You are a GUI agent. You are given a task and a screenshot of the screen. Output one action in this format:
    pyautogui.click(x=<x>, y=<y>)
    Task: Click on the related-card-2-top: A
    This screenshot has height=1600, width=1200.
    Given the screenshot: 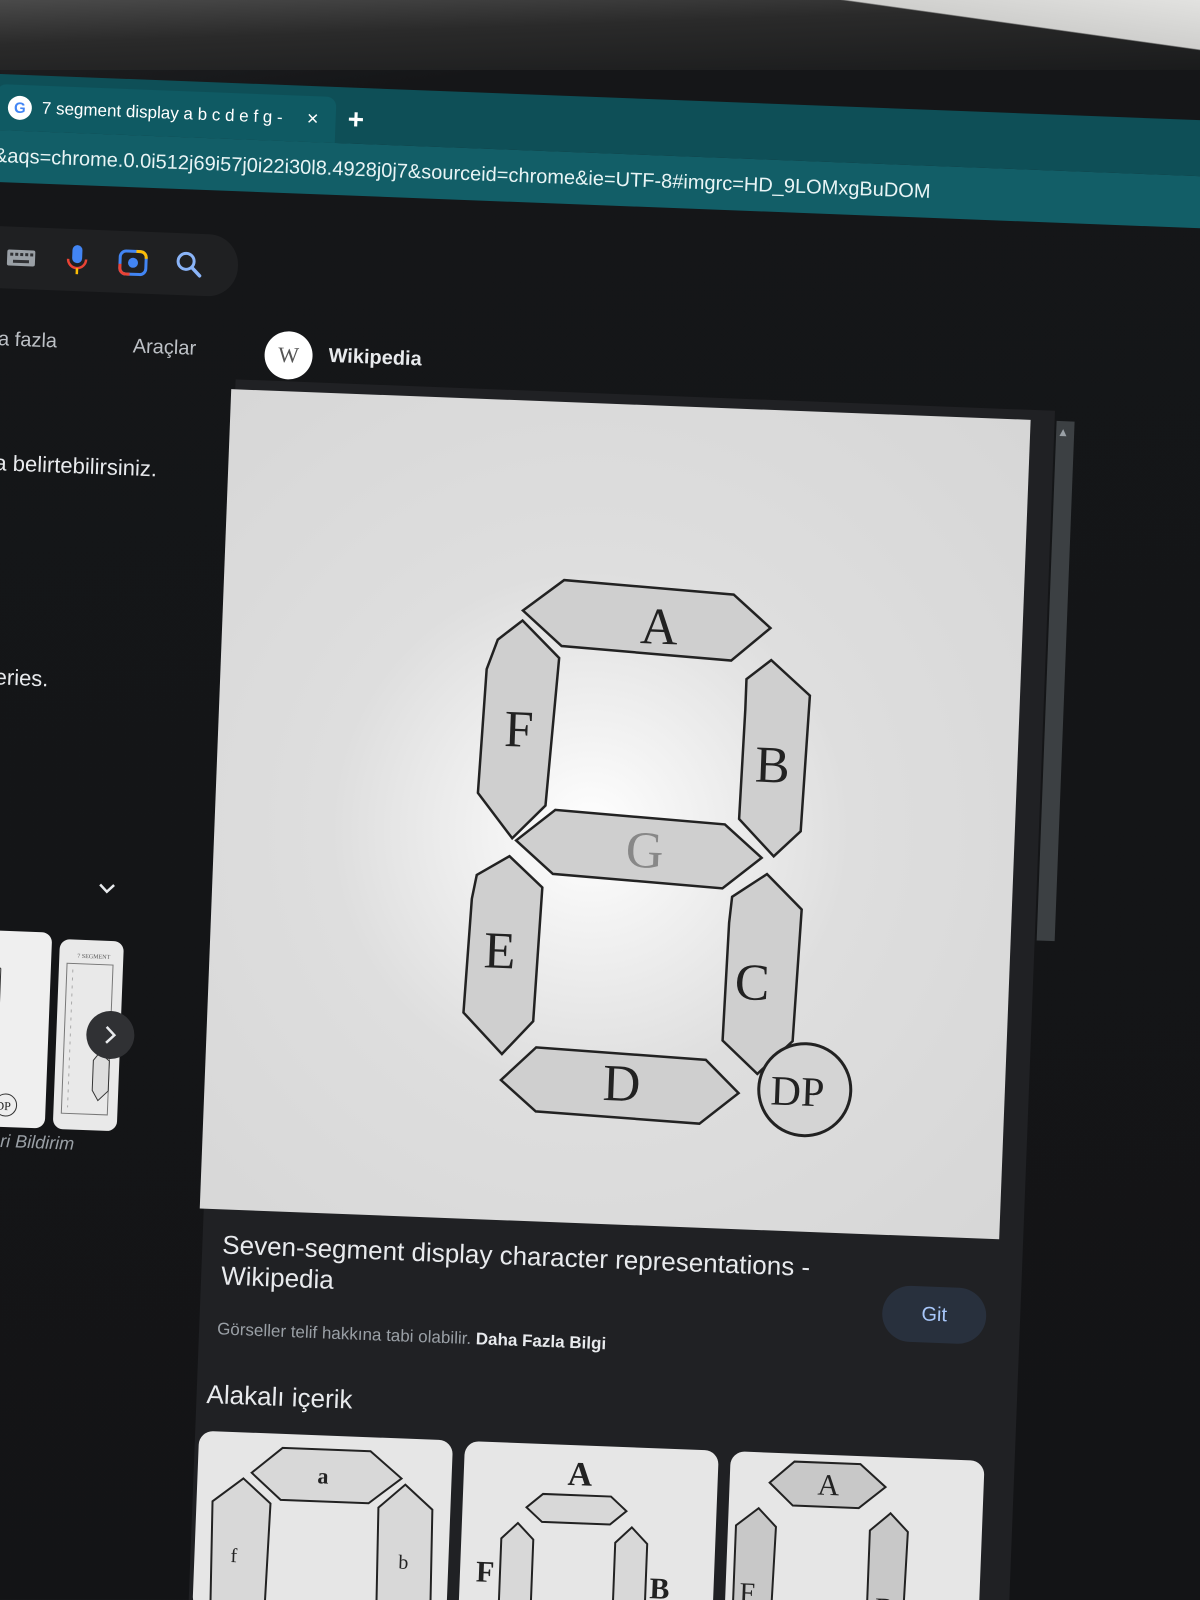 What is the action you would take?
    pyautogui.click(x=580, y=1475)
    